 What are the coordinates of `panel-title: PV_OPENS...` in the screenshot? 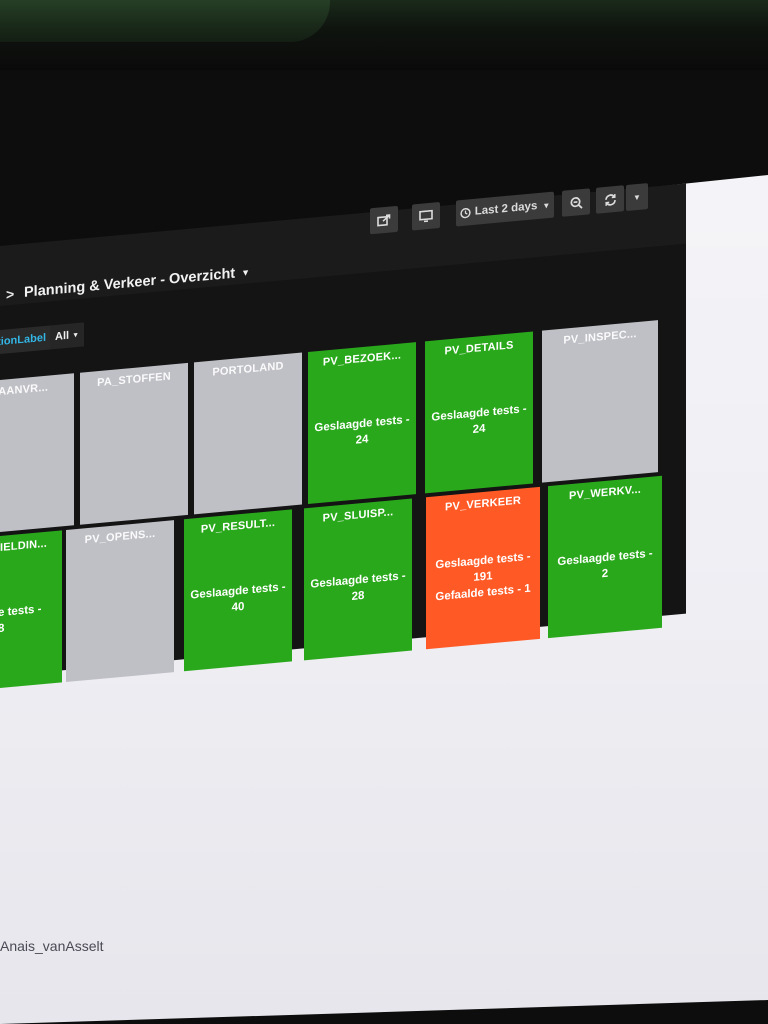 It's located at (120, 537).